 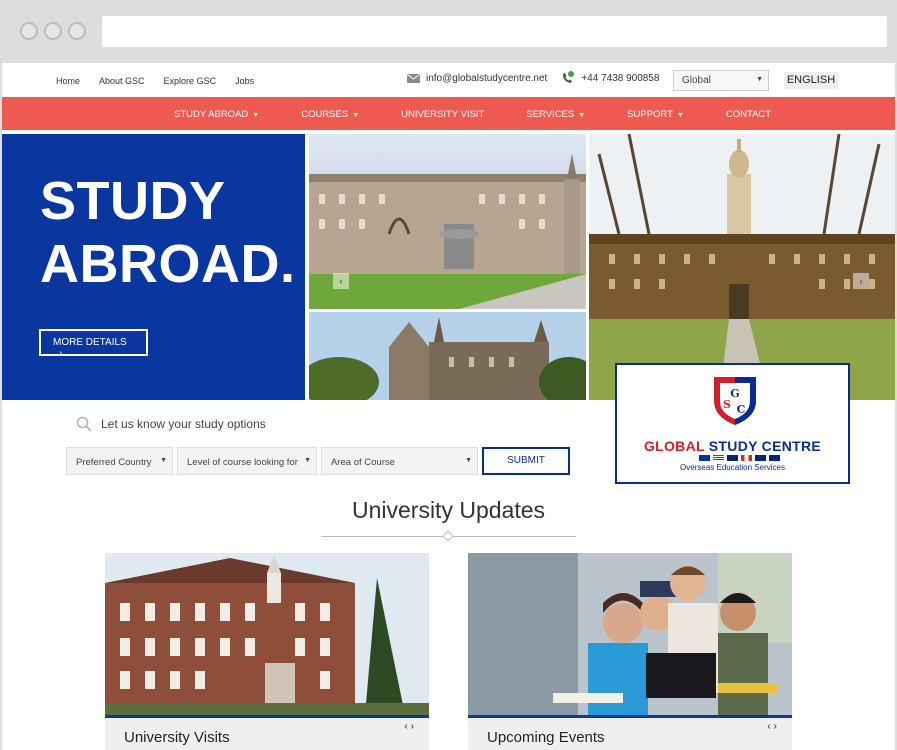 I want to click on updates-title: University Updates, so click(x=448, y=510).